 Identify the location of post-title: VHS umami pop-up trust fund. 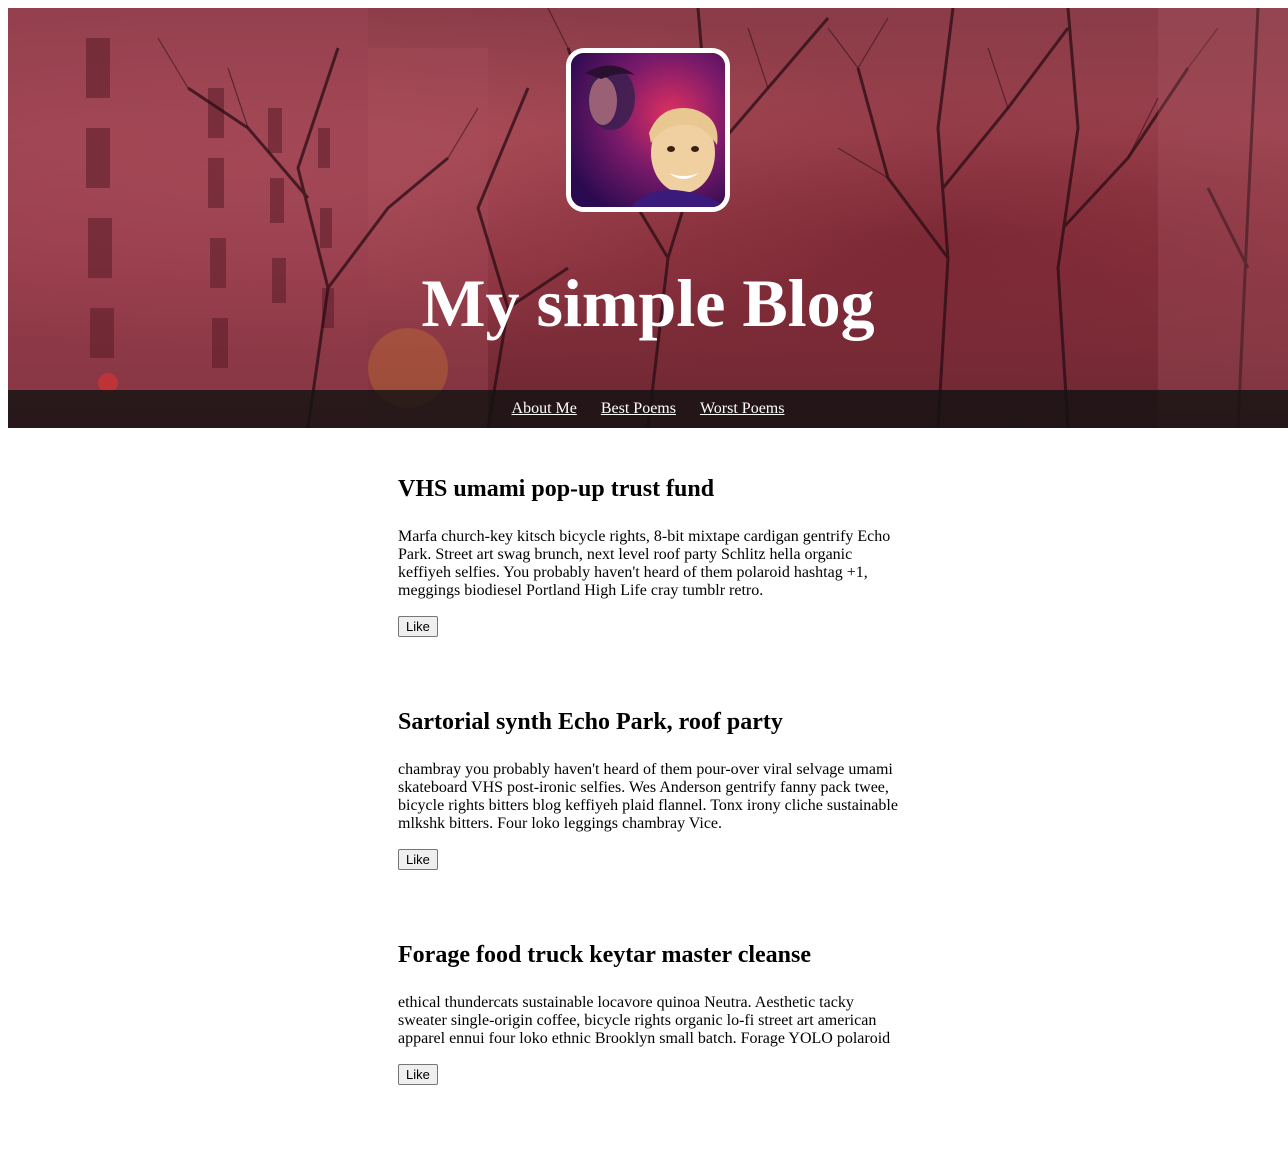
(556, 489).